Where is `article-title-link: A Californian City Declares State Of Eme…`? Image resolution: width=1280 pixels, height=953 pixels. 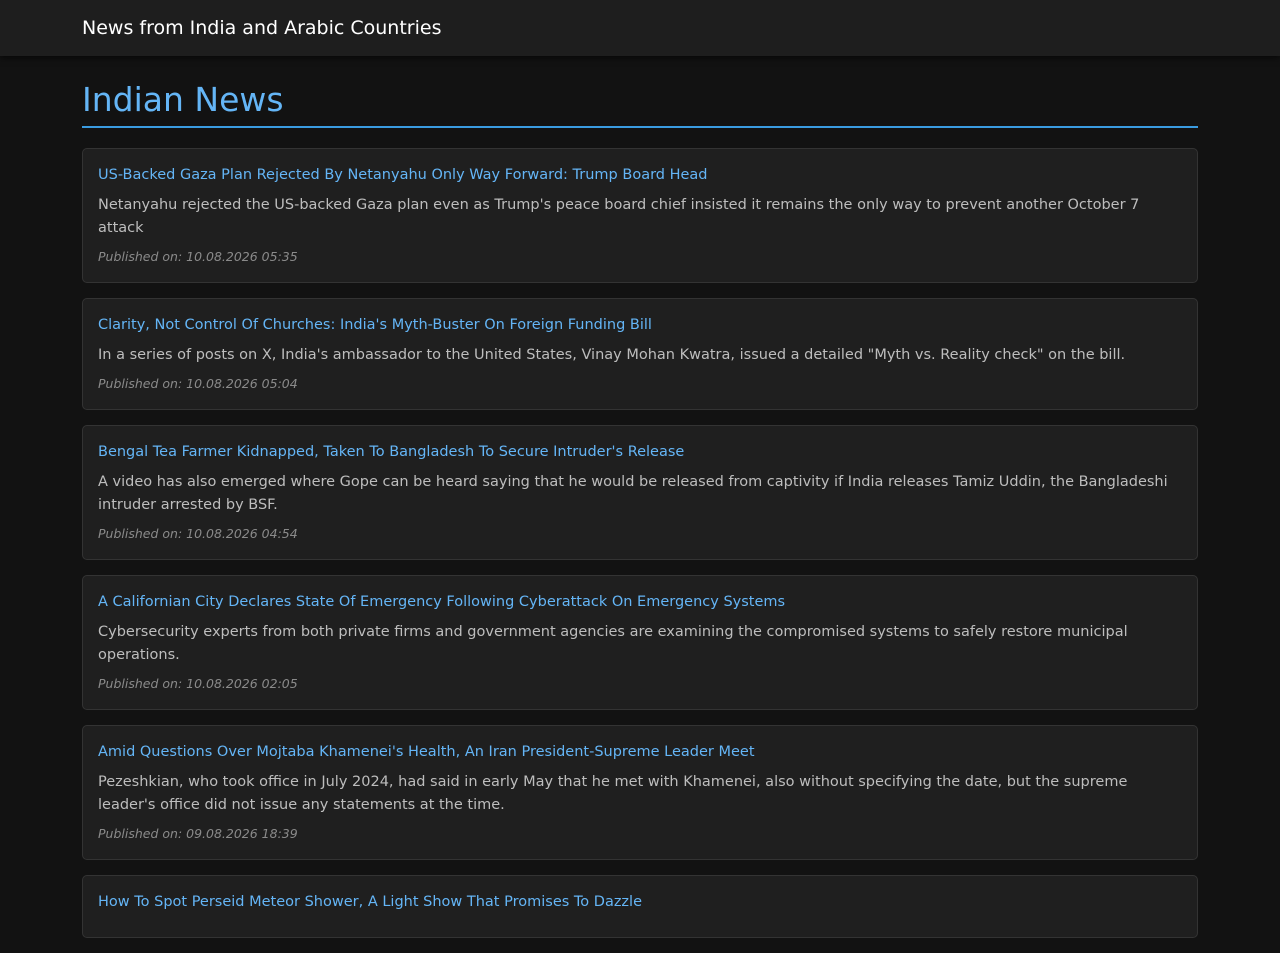
article-title-link: A Californian City Declares State Of Eme… is located at coordinates (640, 602).